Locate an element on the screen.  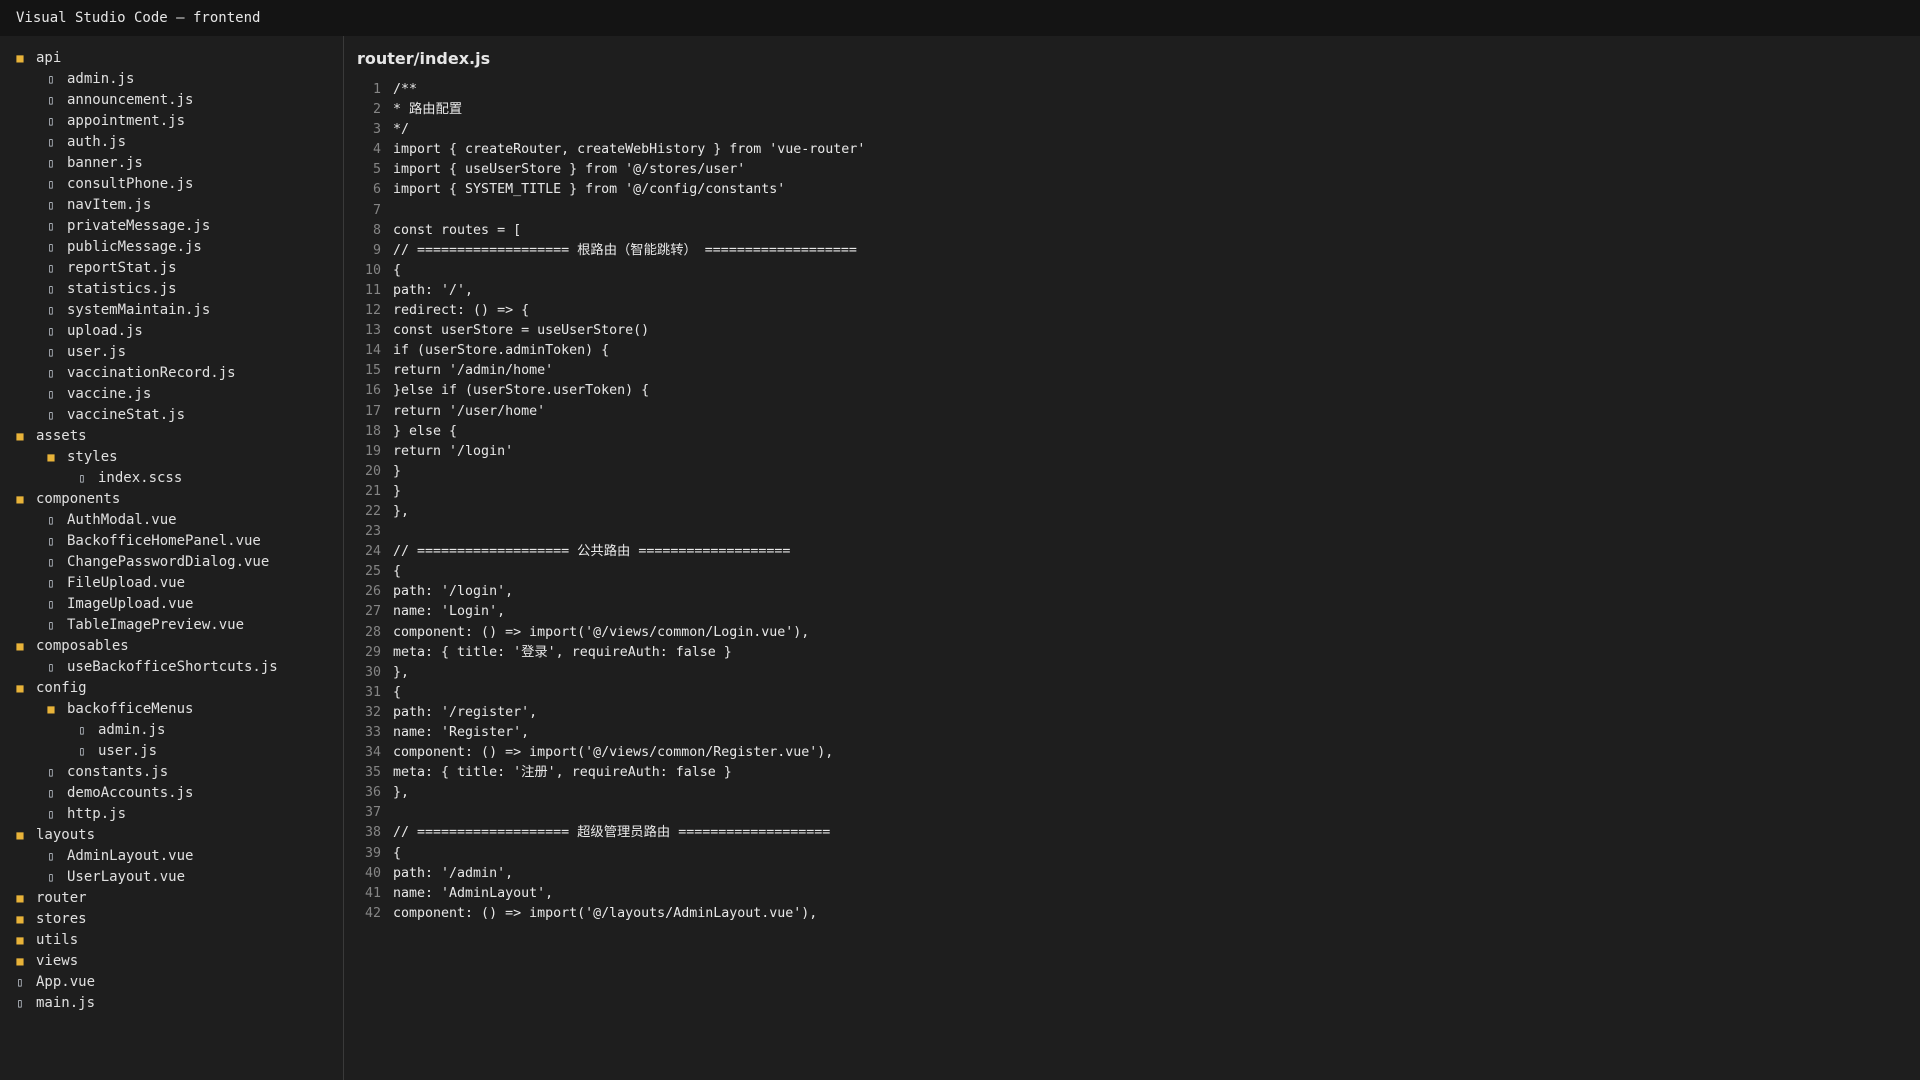
explorer-file: ▯ TableImagePreview.vue is located at coordinates (171, 625).